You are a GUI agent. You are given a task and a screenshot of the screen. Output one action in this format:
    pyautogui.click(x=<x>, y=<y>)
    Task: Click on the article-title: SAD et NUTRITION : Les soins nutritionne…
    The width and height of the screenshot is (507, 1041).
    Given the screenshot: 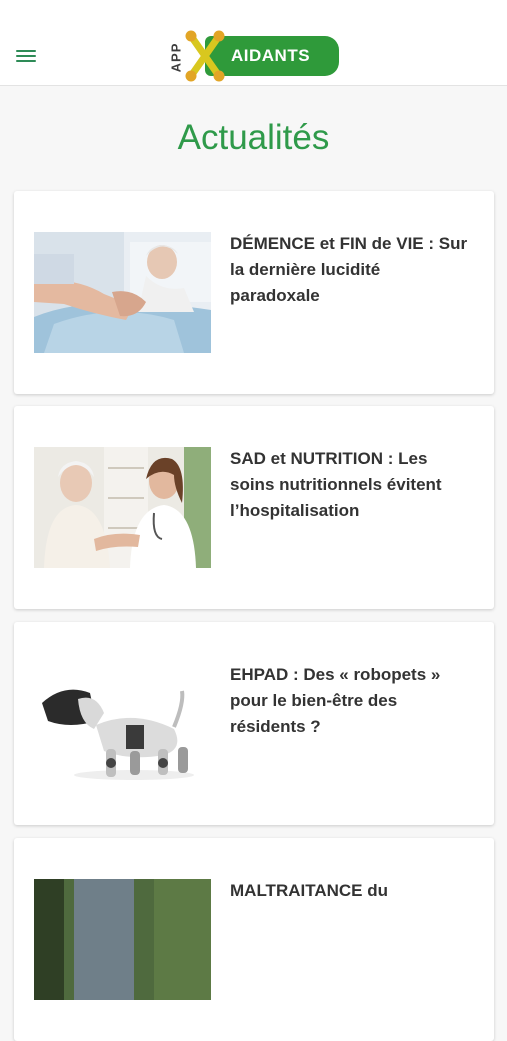 What is the action you would take?
    pyautogui.click(x=336, y=484)
    